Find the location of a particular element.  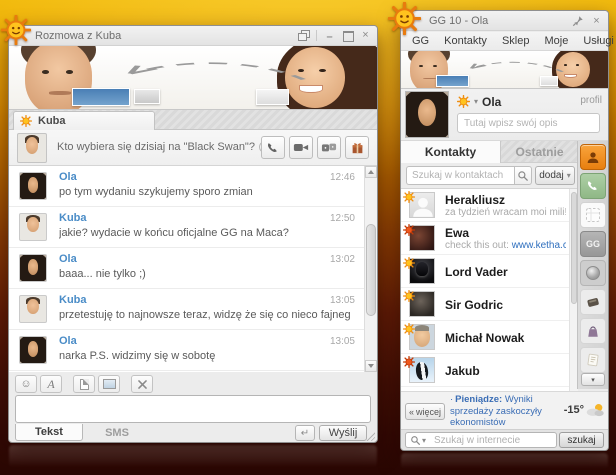

send-file-button is located at coordinates (84, 384).